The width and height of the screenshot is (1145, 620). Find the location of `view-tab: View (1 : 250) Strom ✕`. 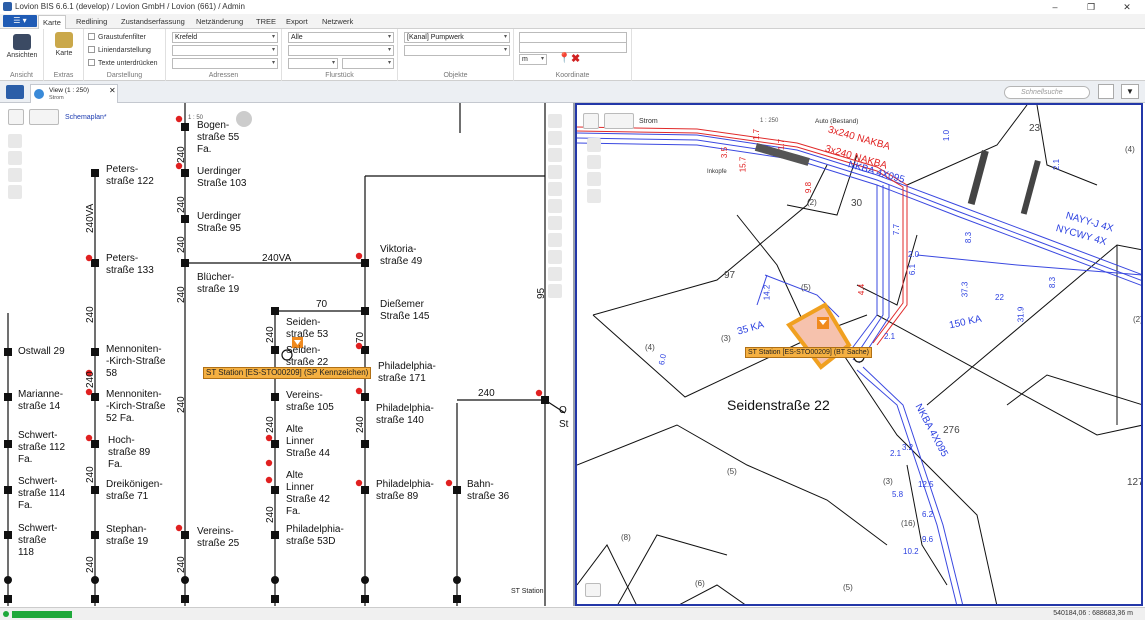

view-tab: View (1 : 250) Strom ✕ is located at coordinates (74, 93).